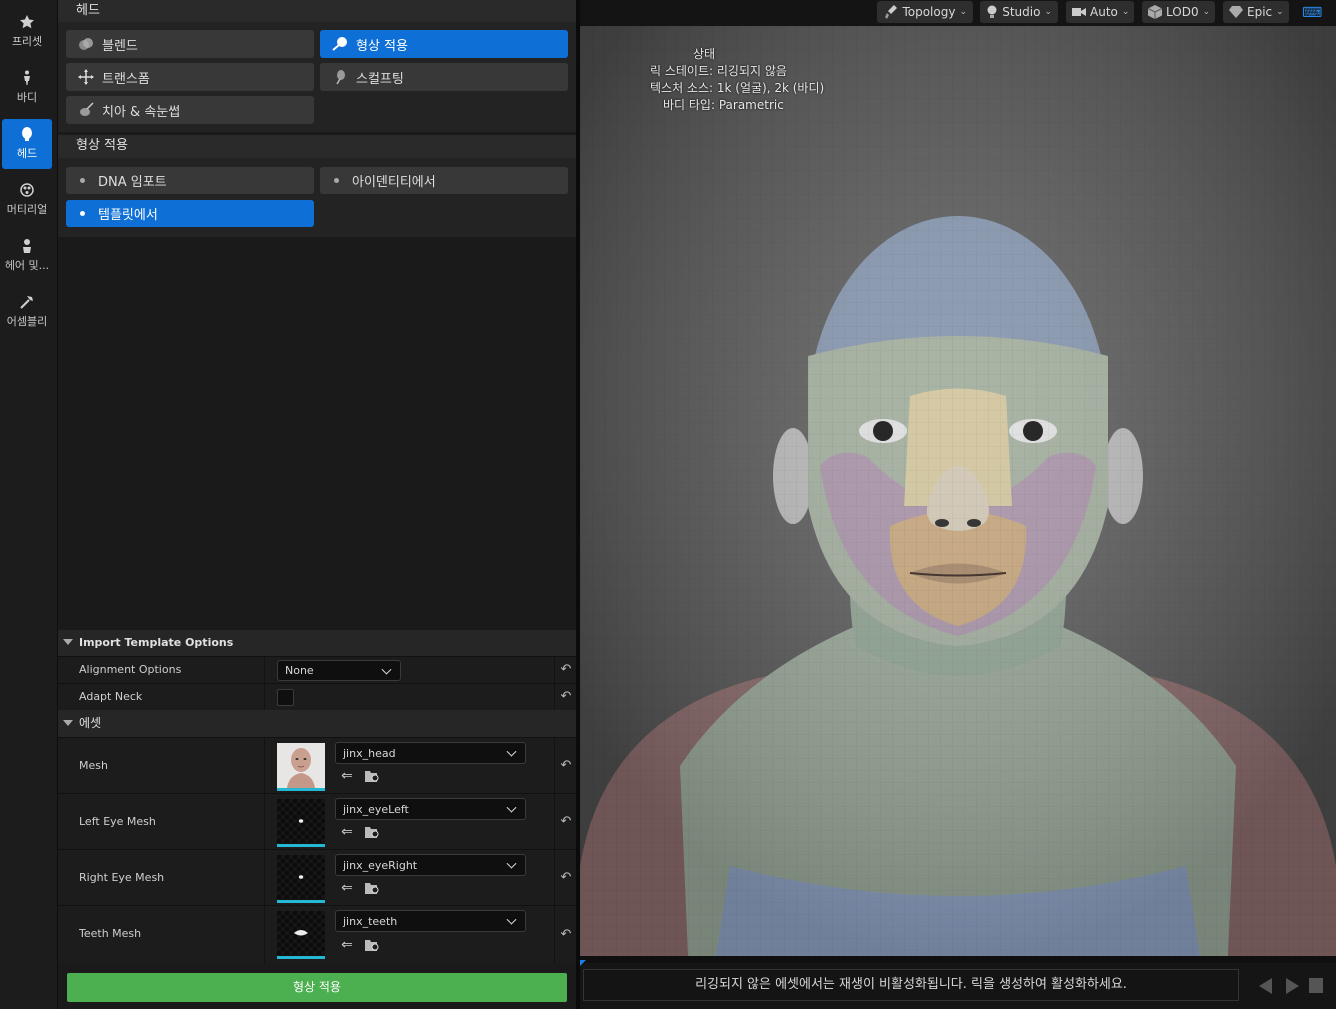 The width and height of the screenshot is (1336, 1009). What do you see at coordinates (27, 134) in the screenshot?
I see `head-icon` at bounding box center [27, 134].